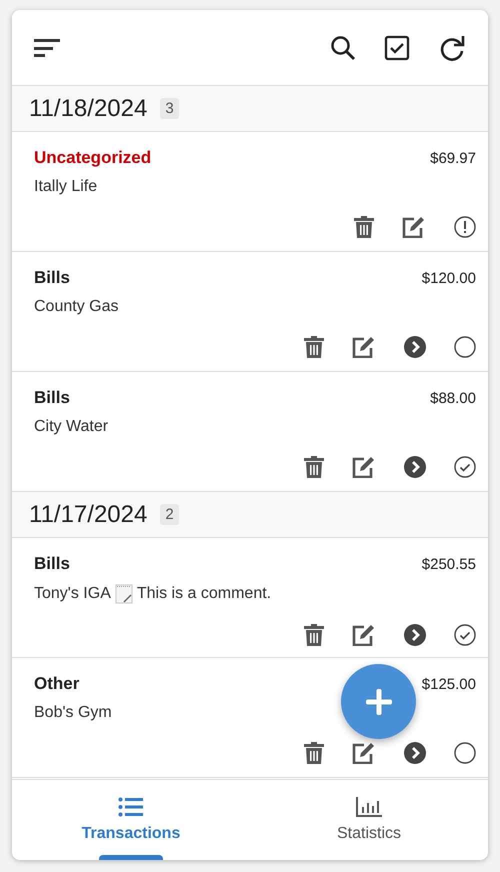 The height and width of the screenshot is (872, 500). I want to click on payee-label: Tony's IGA, so click(72, 594).